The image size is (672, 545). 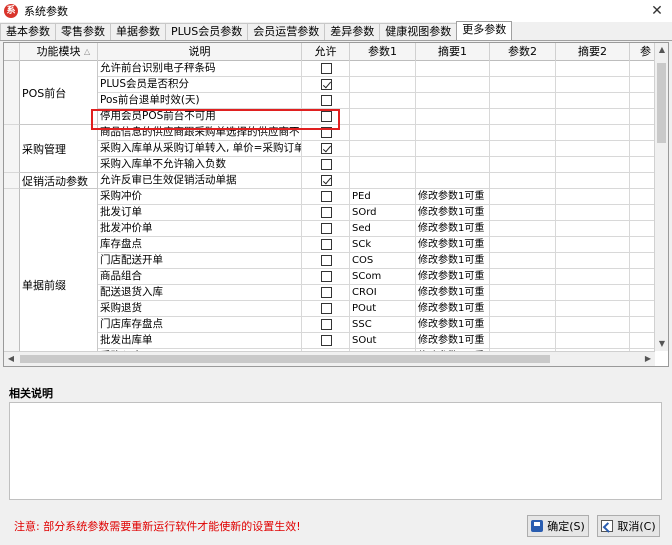 What do you see at coordinates (558, 526) in the screenshot?
I see `ok-button: 确定(S)` at bounding box center [558, 526].